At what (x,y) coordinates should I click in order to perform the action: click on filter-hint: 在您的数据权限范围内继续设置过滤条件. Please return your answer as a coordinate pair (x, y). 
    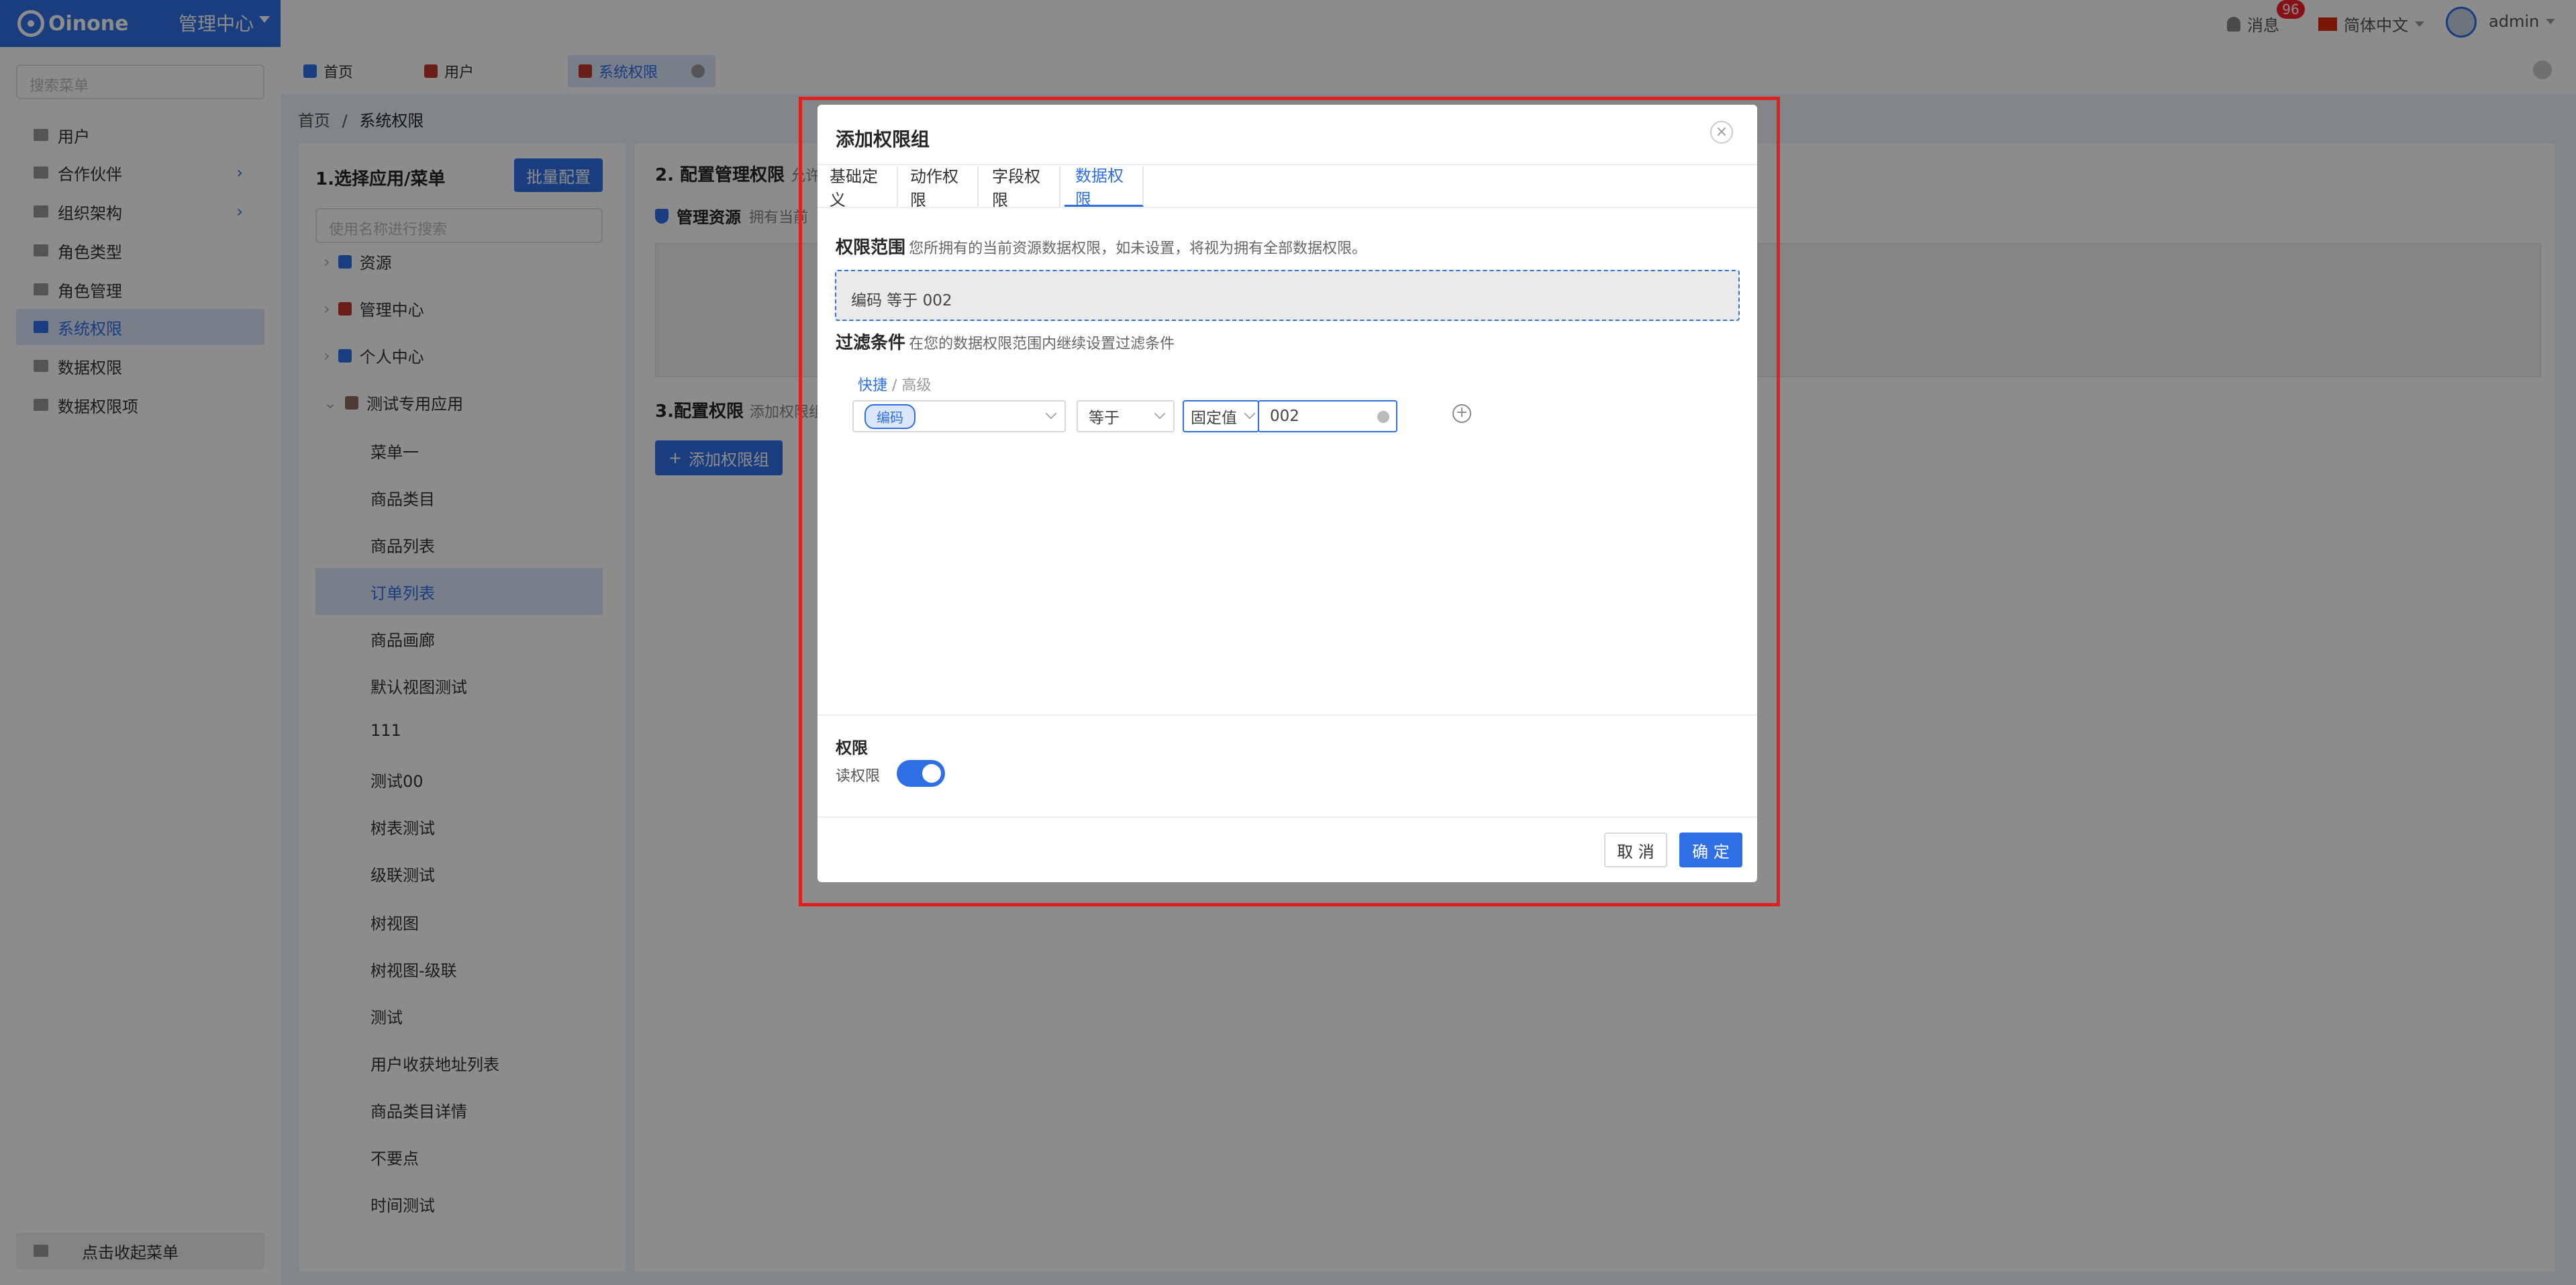
    Looking at the image, I should click on (1042, 344).